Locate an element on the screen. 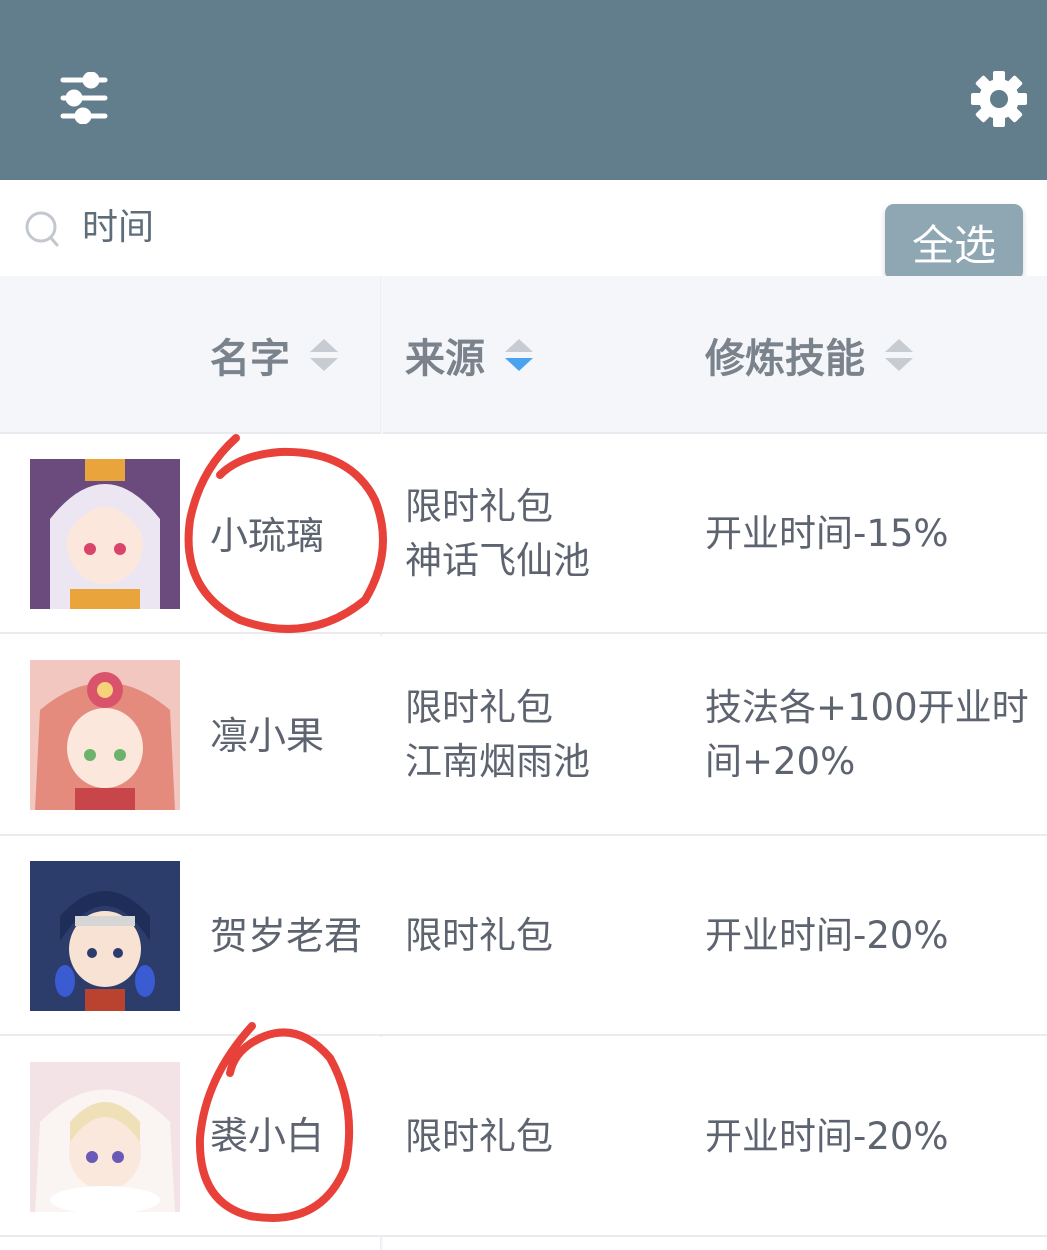 This screenshot has width=1047, height=1250. column-header-source: 来源 is located at coordinates (470, 355).